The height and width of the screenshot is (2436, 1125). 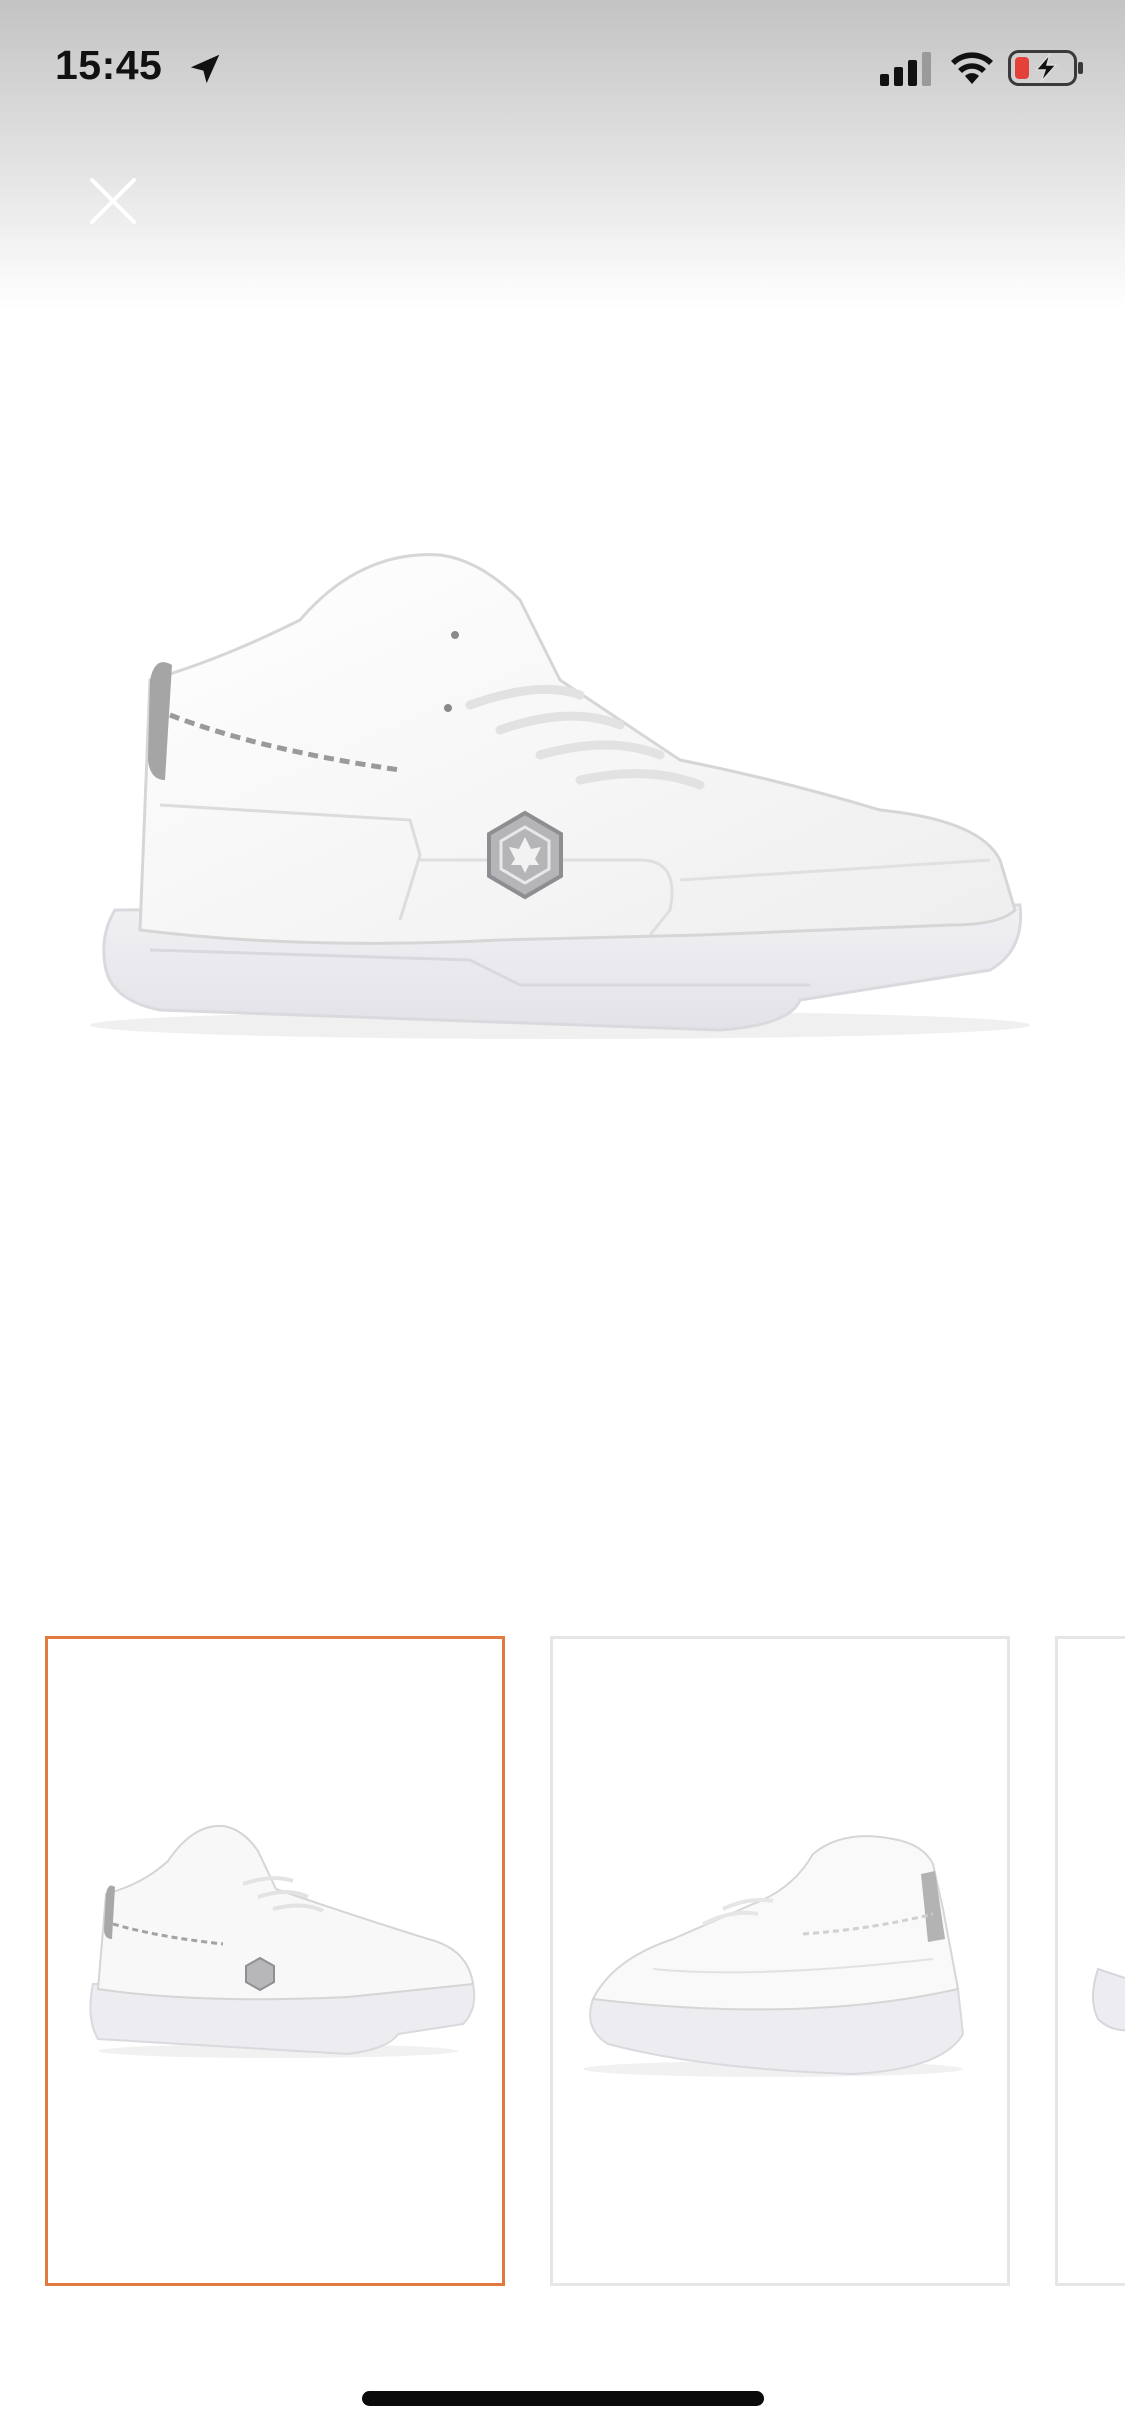 I want to click on close-button, so click(x=113, y=201).